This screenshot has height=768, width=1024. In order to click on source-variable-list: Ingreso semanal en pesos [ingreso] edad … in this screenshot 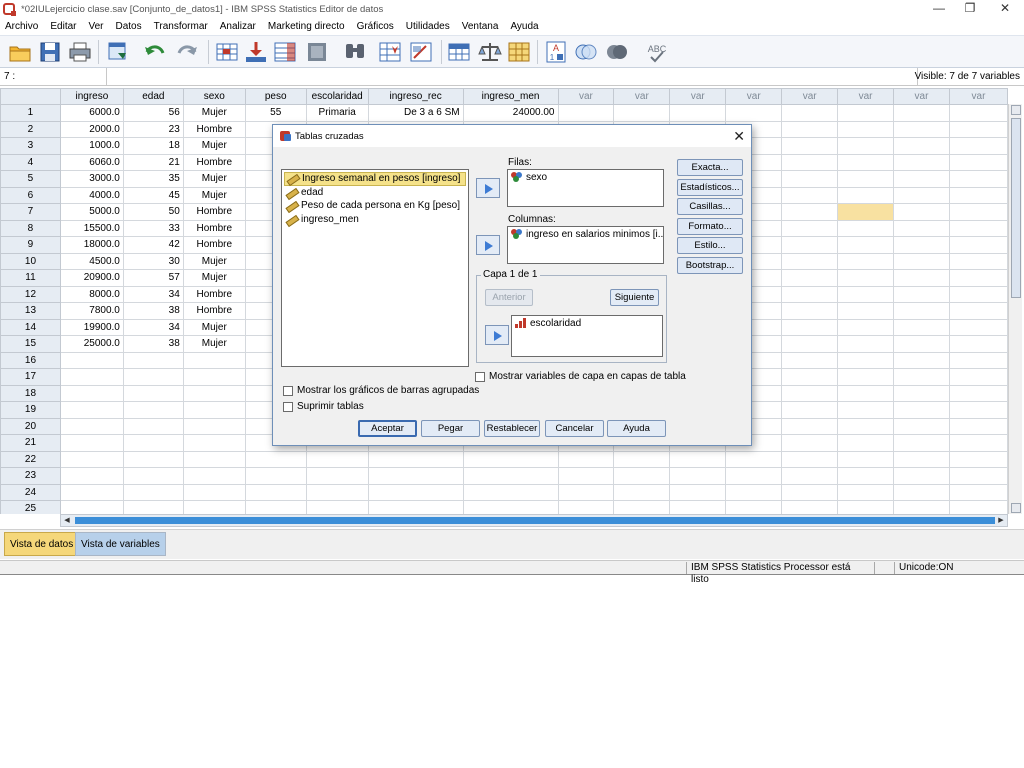, I will do `click(375, 268)`.